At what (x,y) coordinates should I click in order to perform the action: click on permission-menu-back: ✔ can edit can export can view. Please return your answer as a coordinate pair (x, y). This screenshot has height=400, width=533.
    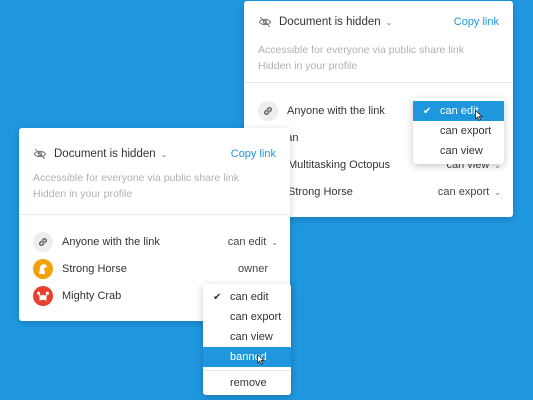
    Looking at the image, I should click on (458, 131).